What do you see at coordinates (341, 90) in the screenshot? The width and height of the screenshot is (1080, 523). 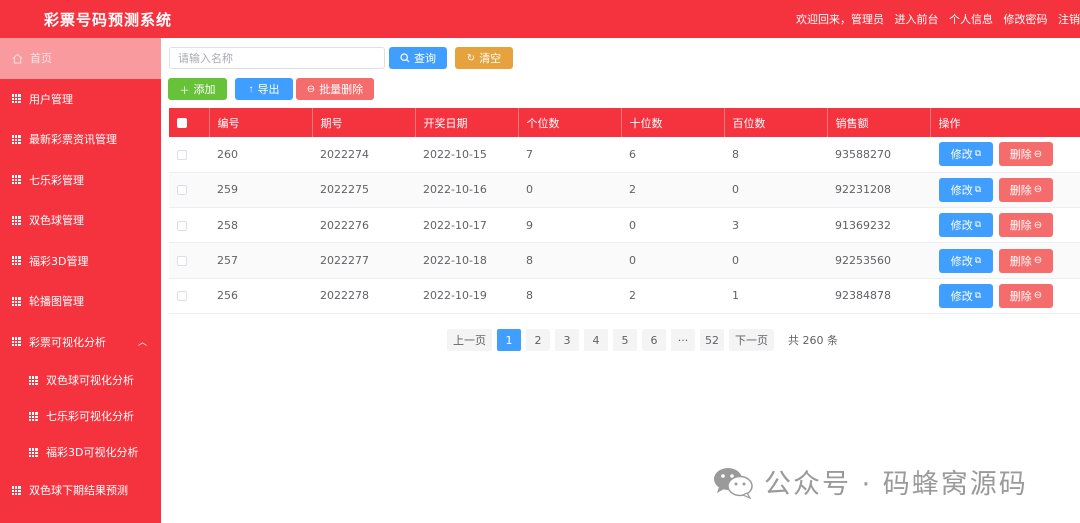 I see `batch-delete-label: 批量删除` at bounding box center [341, 90].